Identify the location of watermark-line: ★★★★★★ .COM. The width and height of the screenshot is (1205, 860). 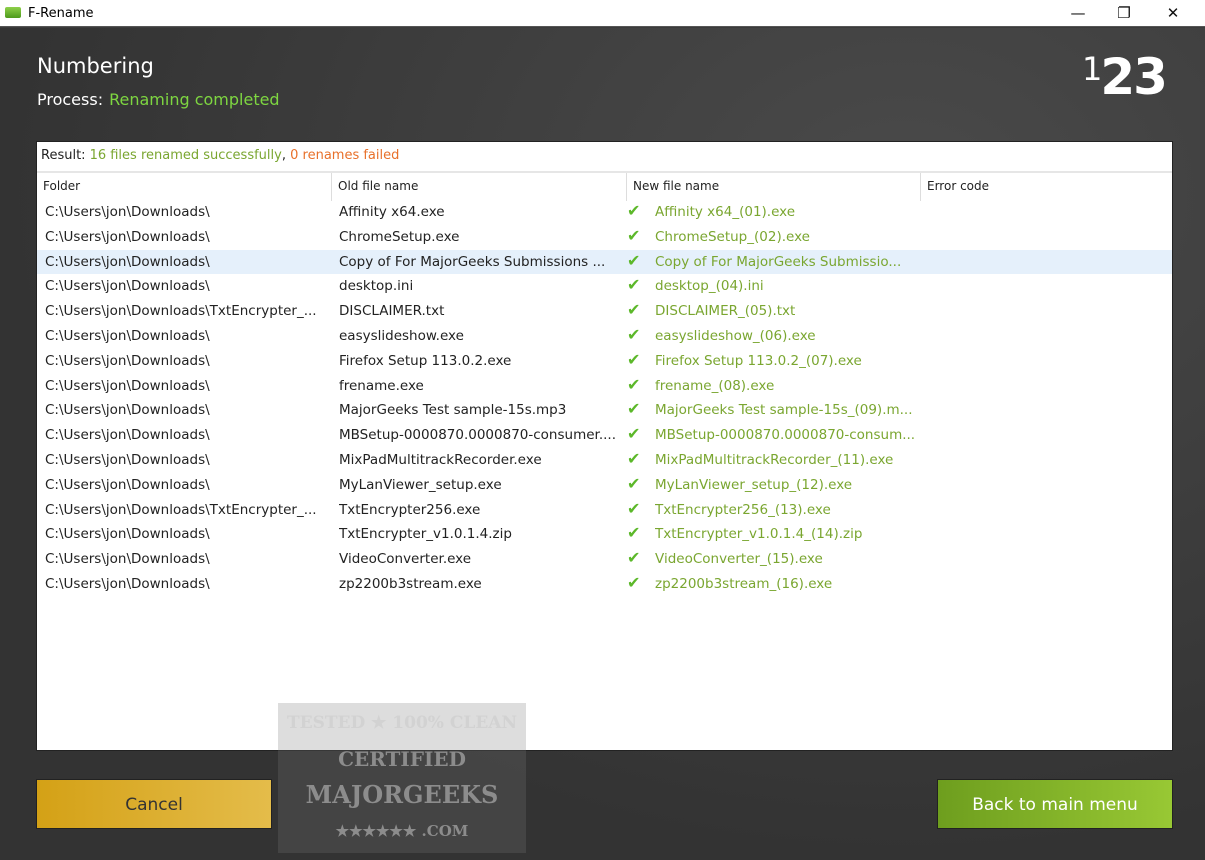
(402, 831).